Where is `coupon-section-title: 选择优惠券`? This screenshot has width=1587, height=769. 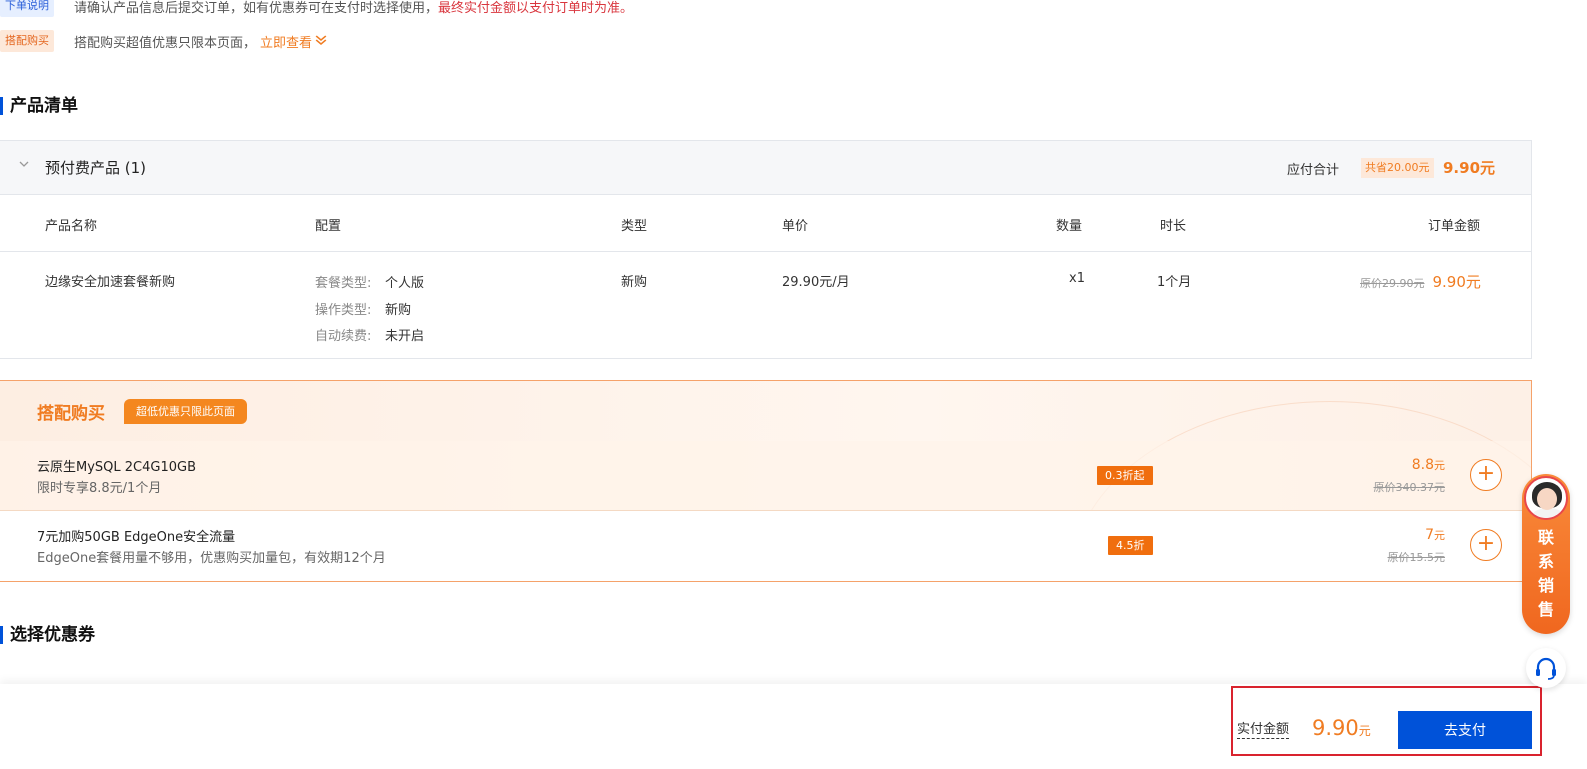 coupon-section-title: 选择优惠券 is located at coordinates (47, 635).